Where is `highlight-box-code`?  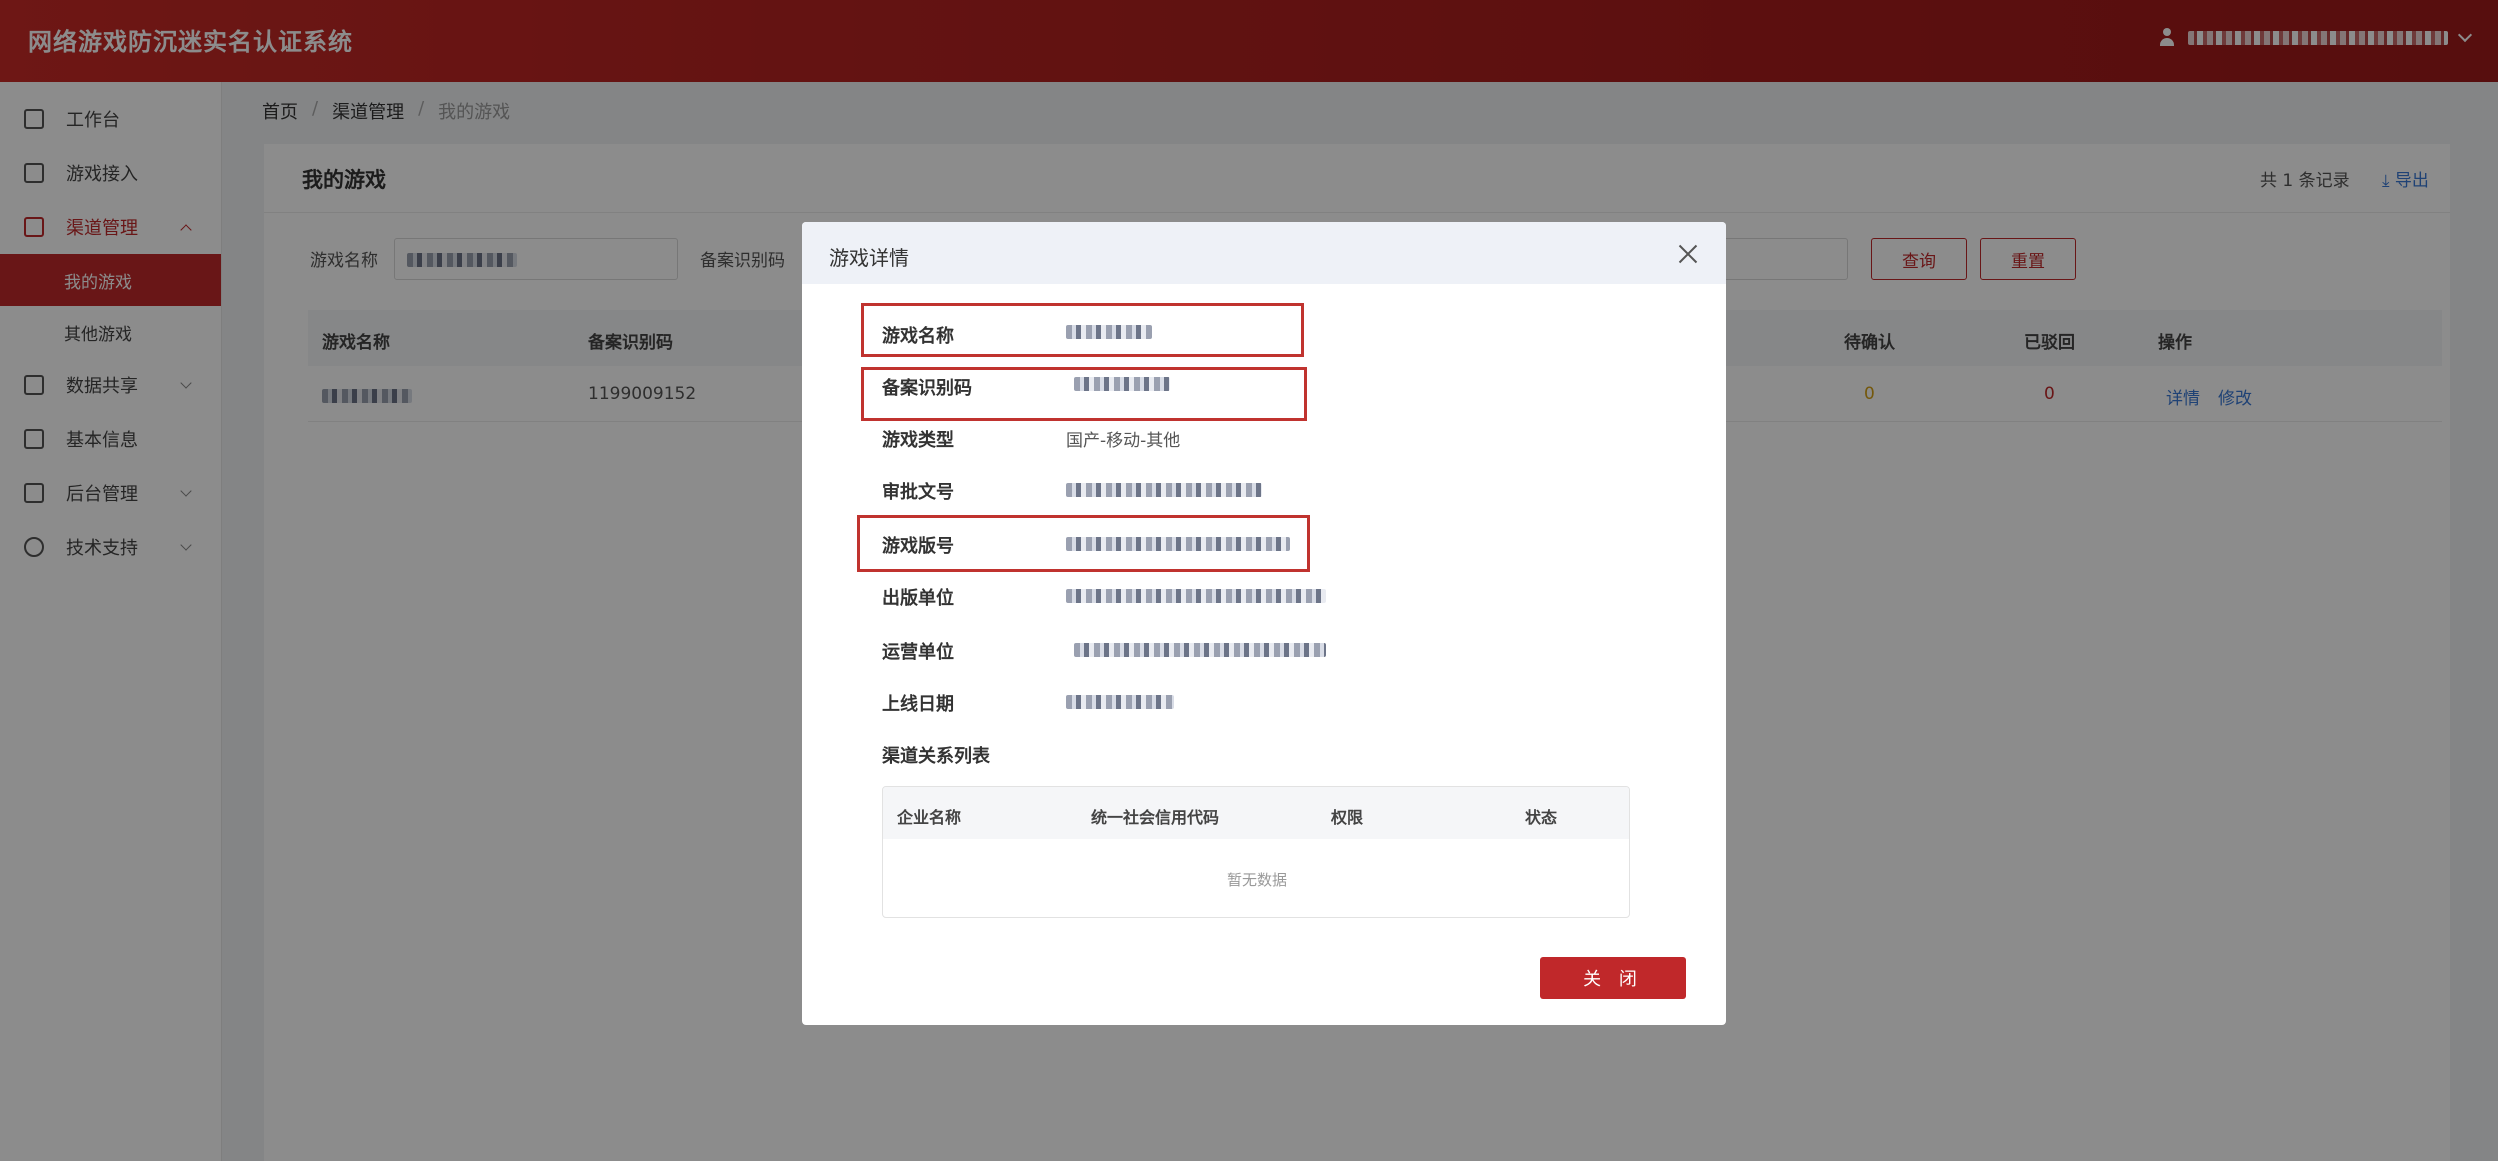 highlight-box-code is located at coordinates (1084, 394).